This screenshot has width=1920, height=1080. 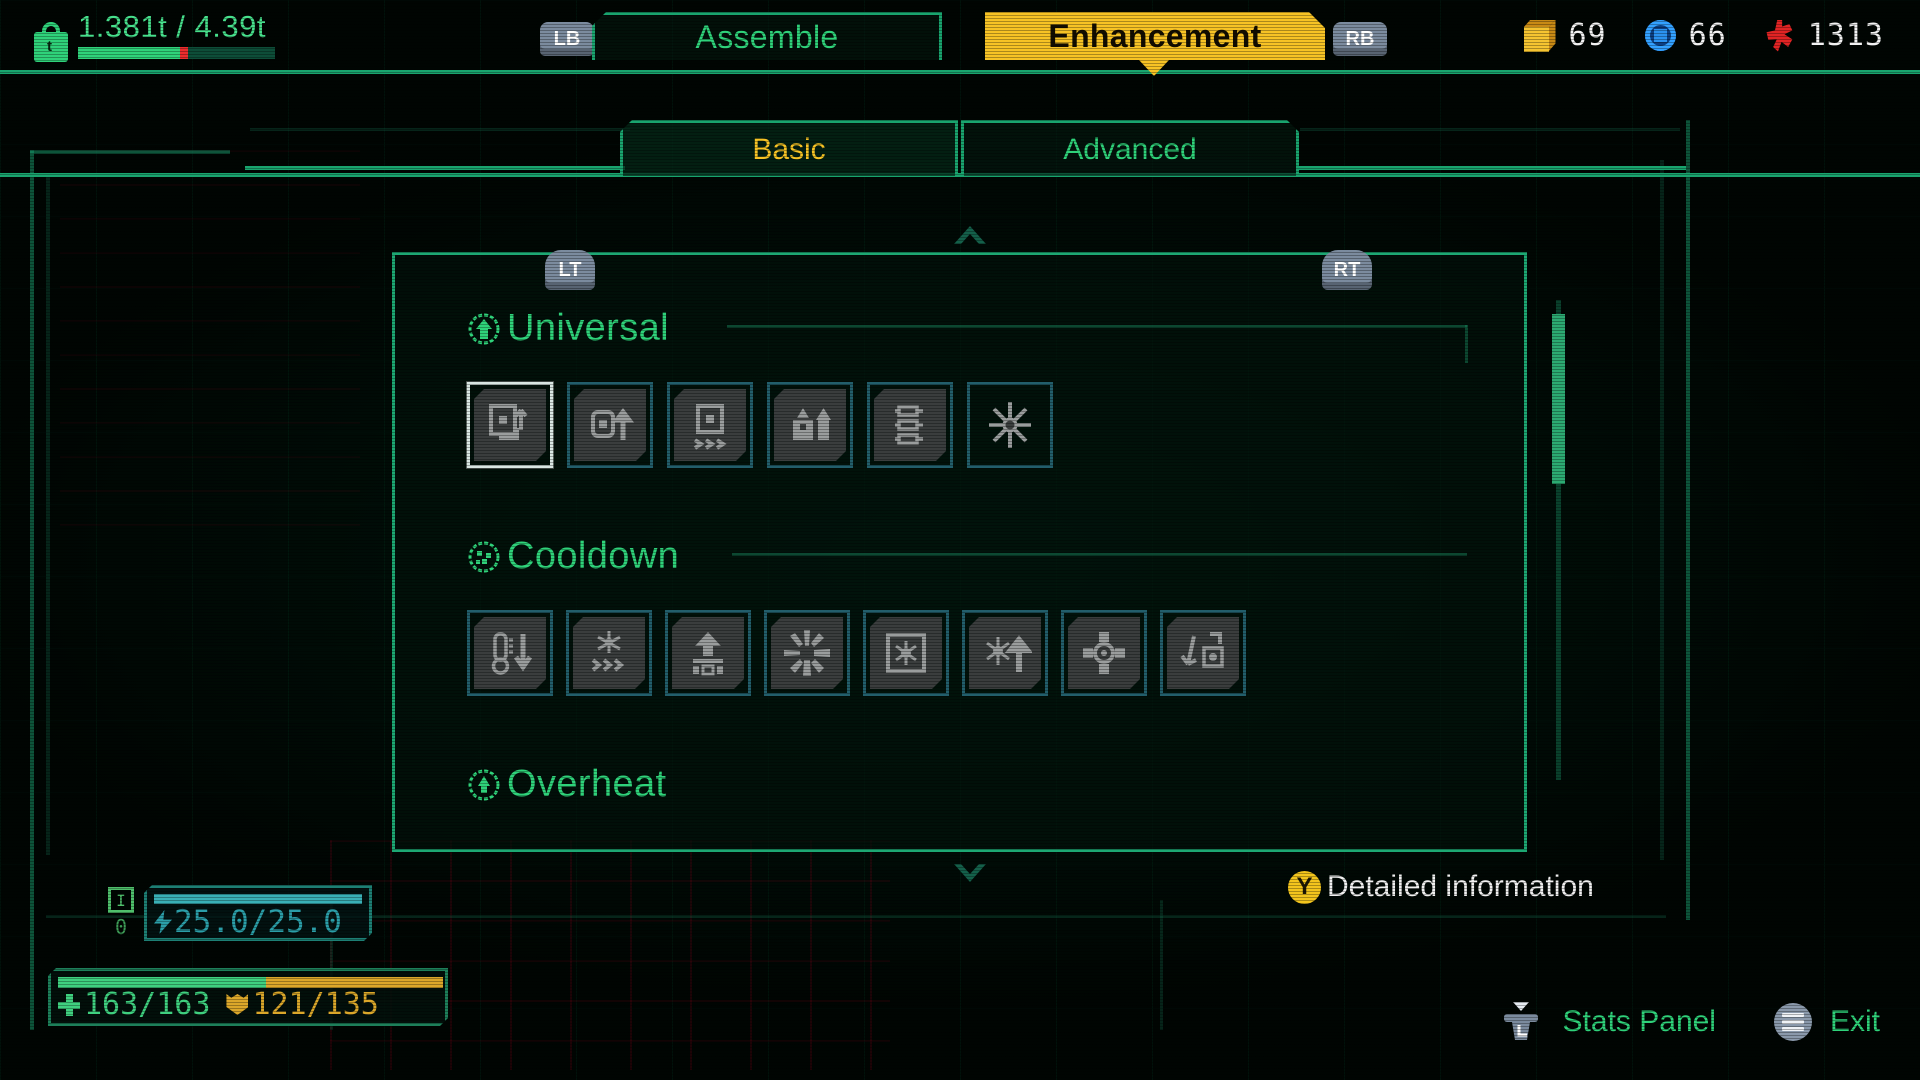 I want to click on resource-core-value: 1313, so click(x=1845, y=35).